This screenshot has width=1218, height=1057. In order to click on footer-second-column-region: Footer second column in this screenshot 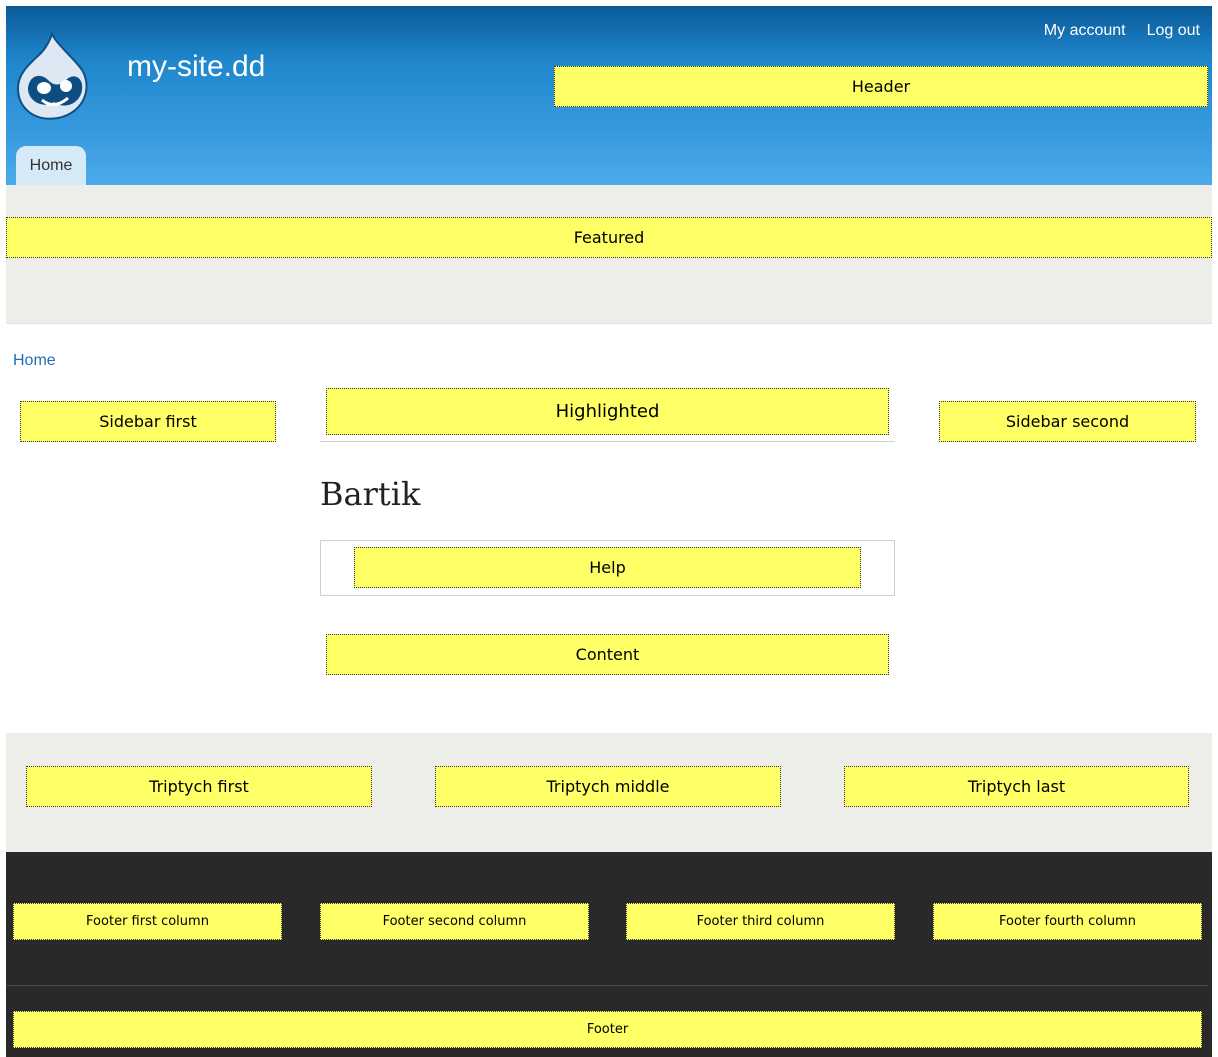, I will do `click(454, 921)`.